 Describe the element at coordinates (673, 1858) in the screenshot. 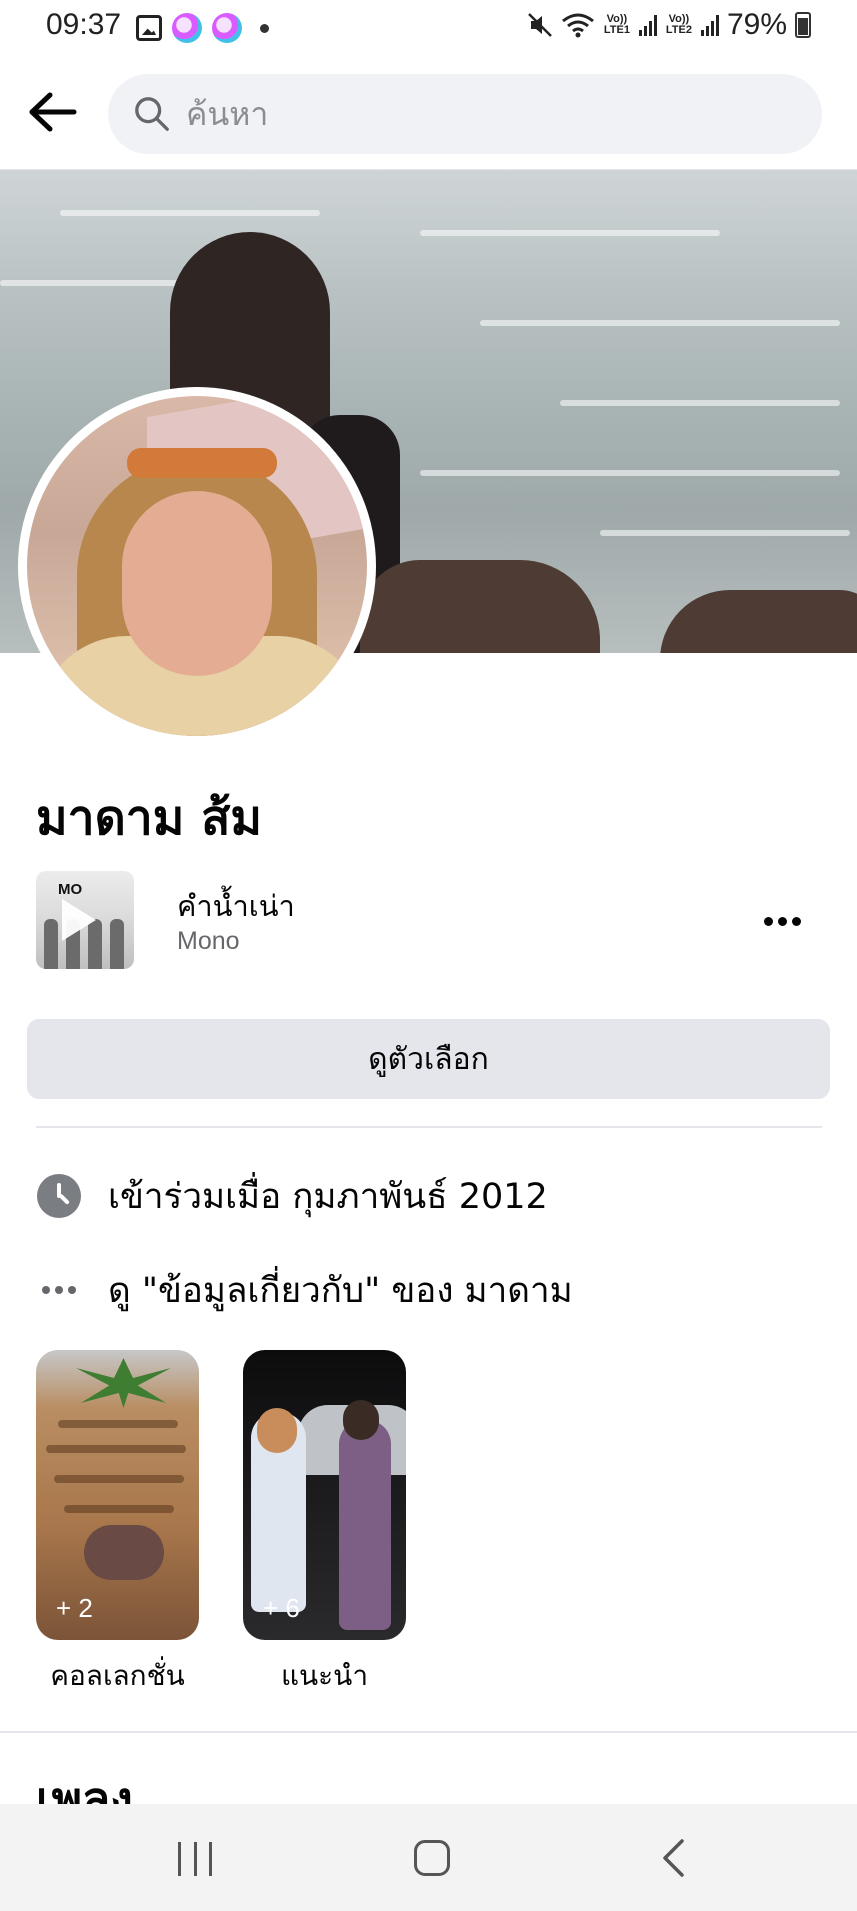

I see `back-icon` at that location.